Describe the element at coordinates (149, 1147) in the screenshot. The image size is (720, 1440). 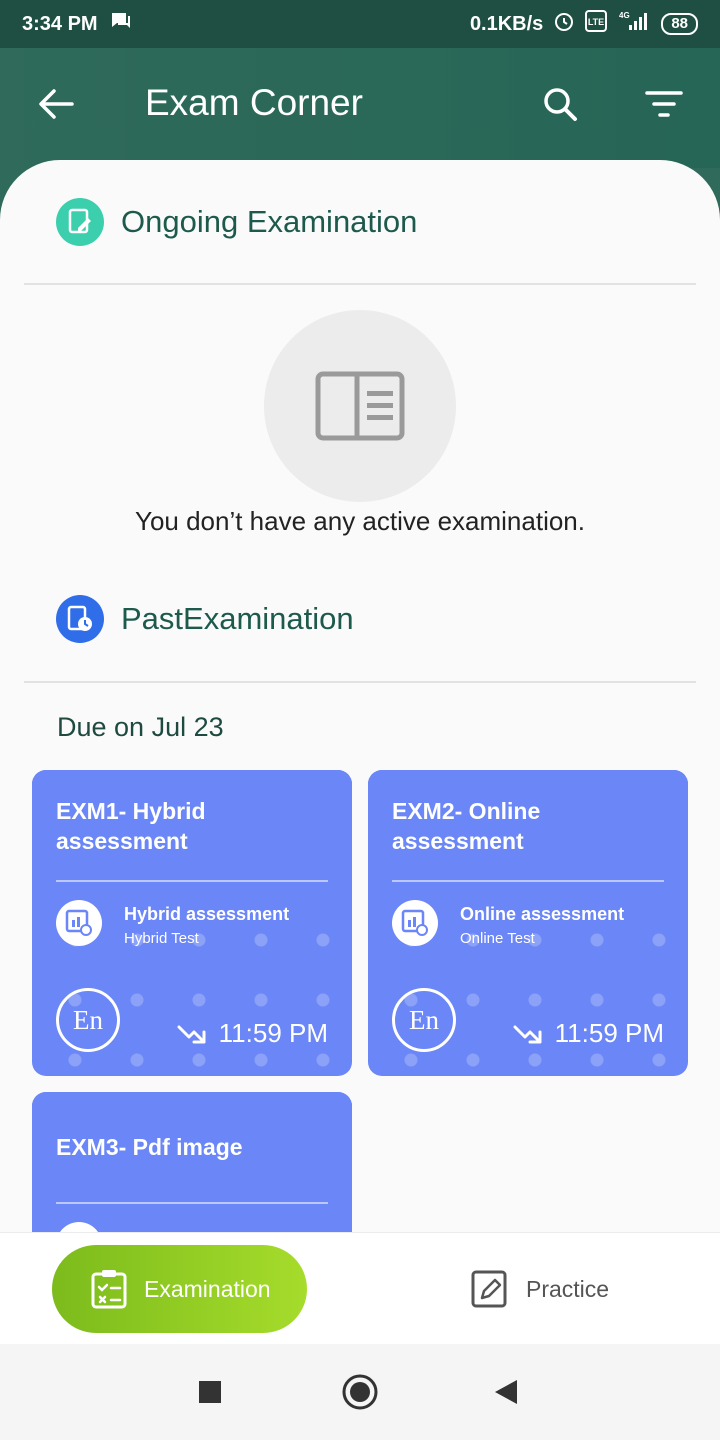
I see `exam-card-title: EXM3- Pdf image` at that location.